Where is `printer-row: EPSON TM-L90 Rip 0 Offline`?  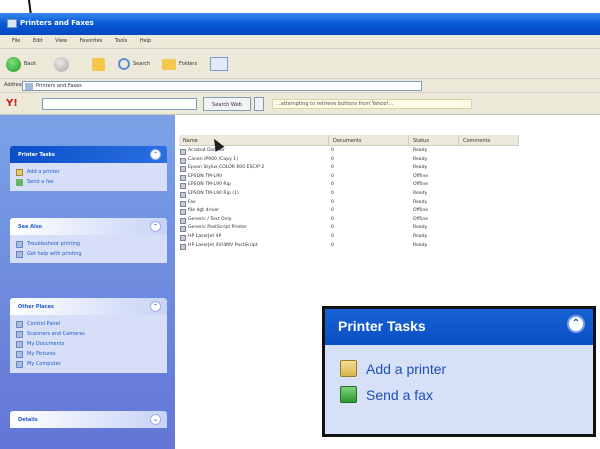 printer-row: EPSON TM-L90 Rip 0 Offline is located at coordinates (387, 186).